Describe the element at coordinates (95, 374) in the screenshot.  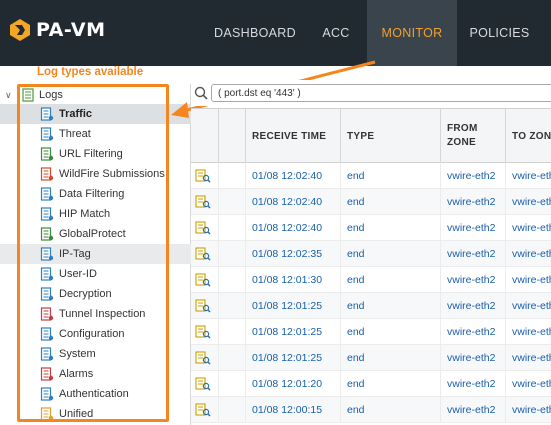
I see `tree-item-alarms: Alarms` at that location.